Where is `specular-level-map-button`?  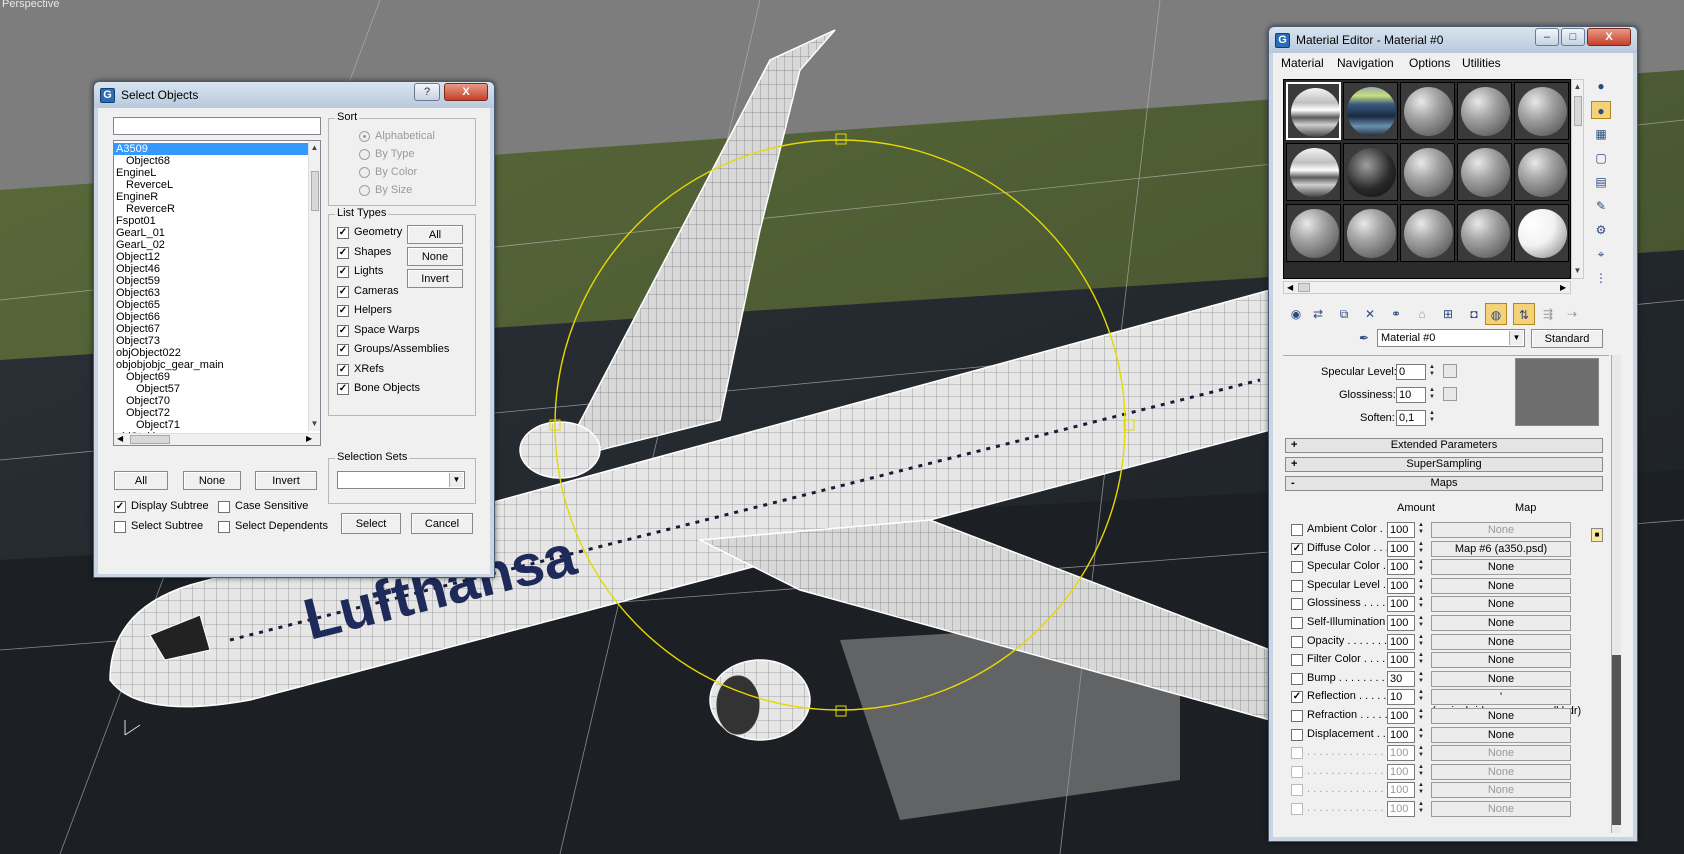 specular-level-map-button is located at coordinates (1450, 371).